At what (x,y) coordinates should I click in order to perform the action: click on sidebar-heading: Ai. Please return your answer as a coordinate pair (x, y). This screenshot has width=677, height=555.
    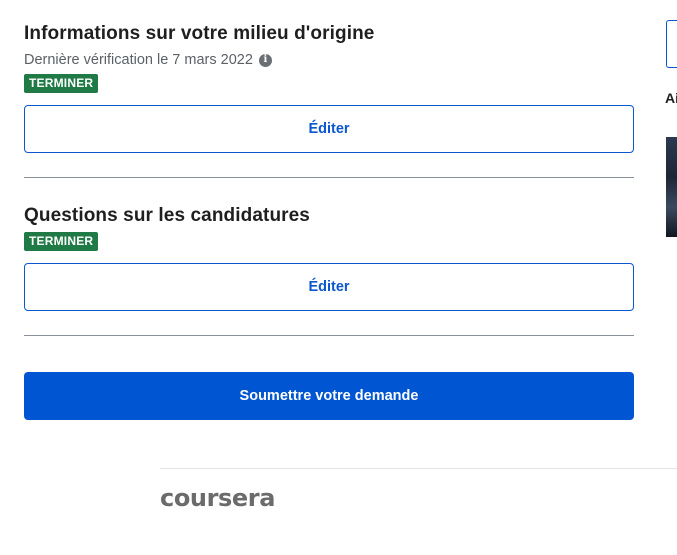
    Looking at the image, I should click on (671, 98).